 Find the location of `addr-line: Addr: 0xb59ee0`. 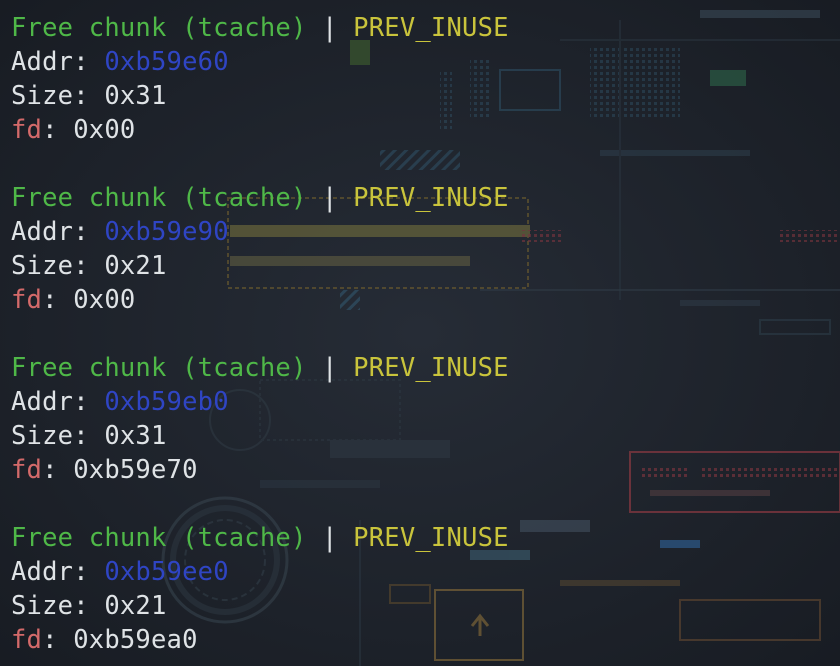

addr-line: Addr: 0xb59ee0 is located at coordinates (425, 572).